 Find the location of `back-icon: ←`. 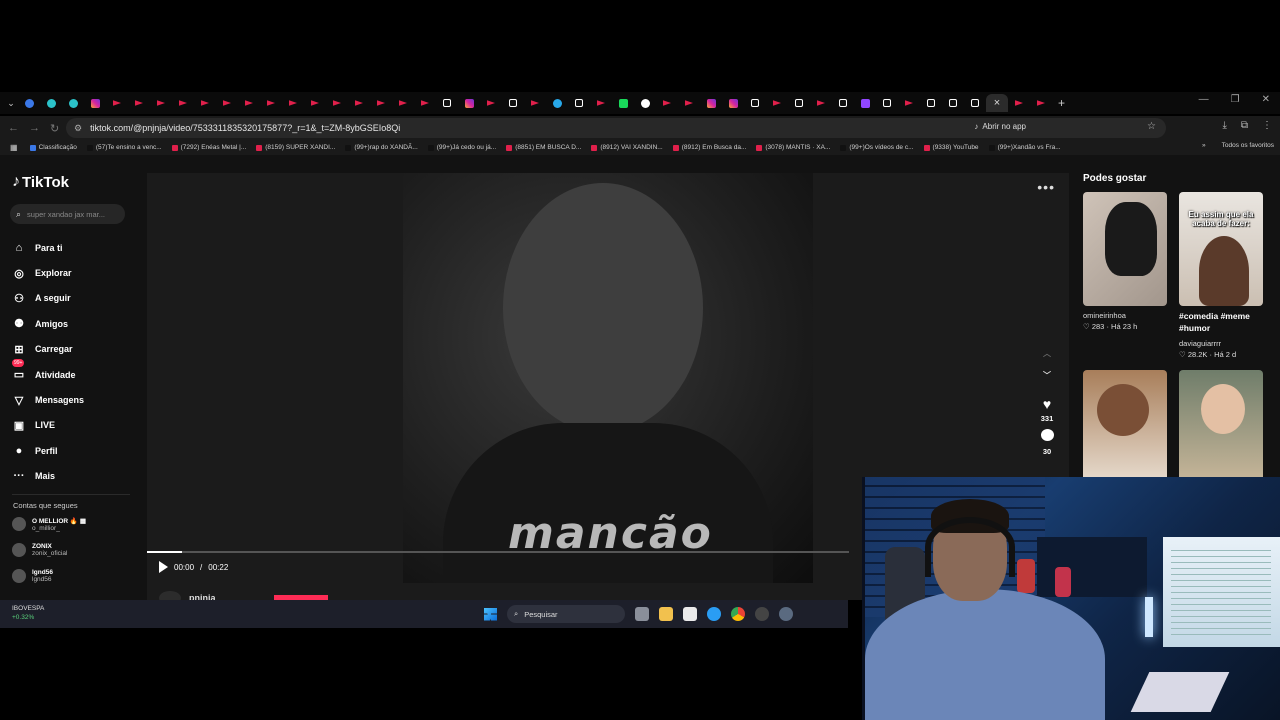

back-icon: ← is located at coordinates (13, 128).